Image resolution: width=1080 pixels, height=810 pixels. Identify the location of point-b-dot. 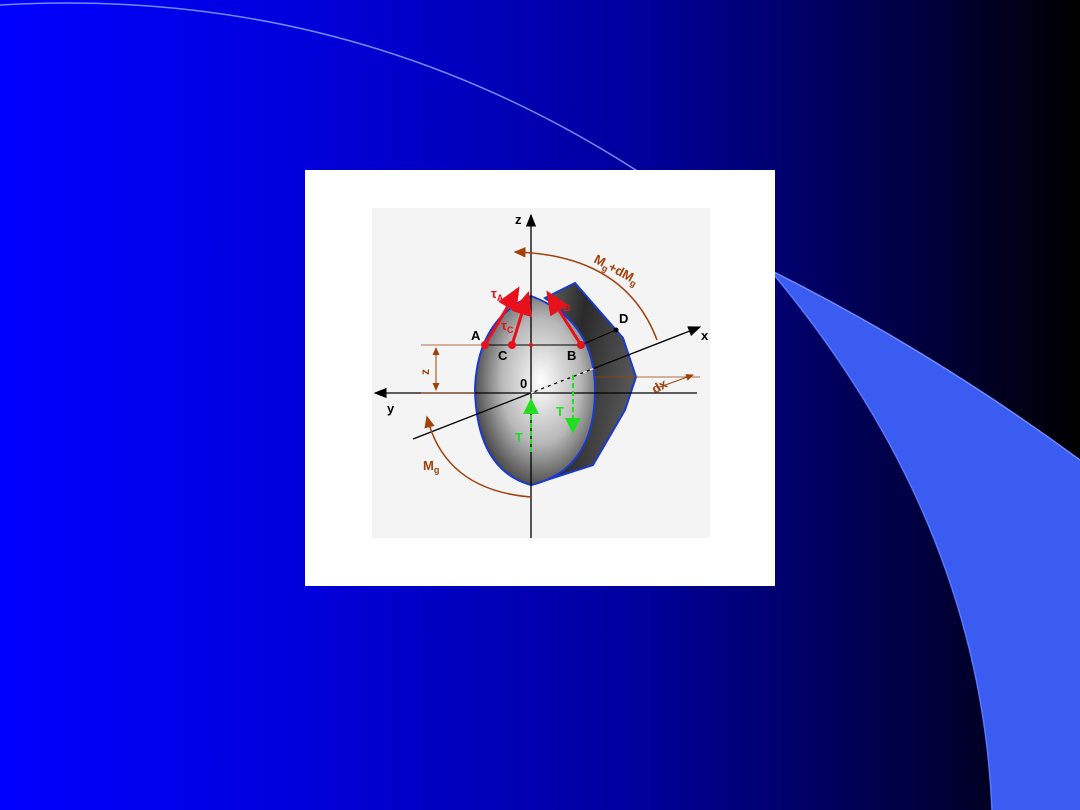
(581, 345).